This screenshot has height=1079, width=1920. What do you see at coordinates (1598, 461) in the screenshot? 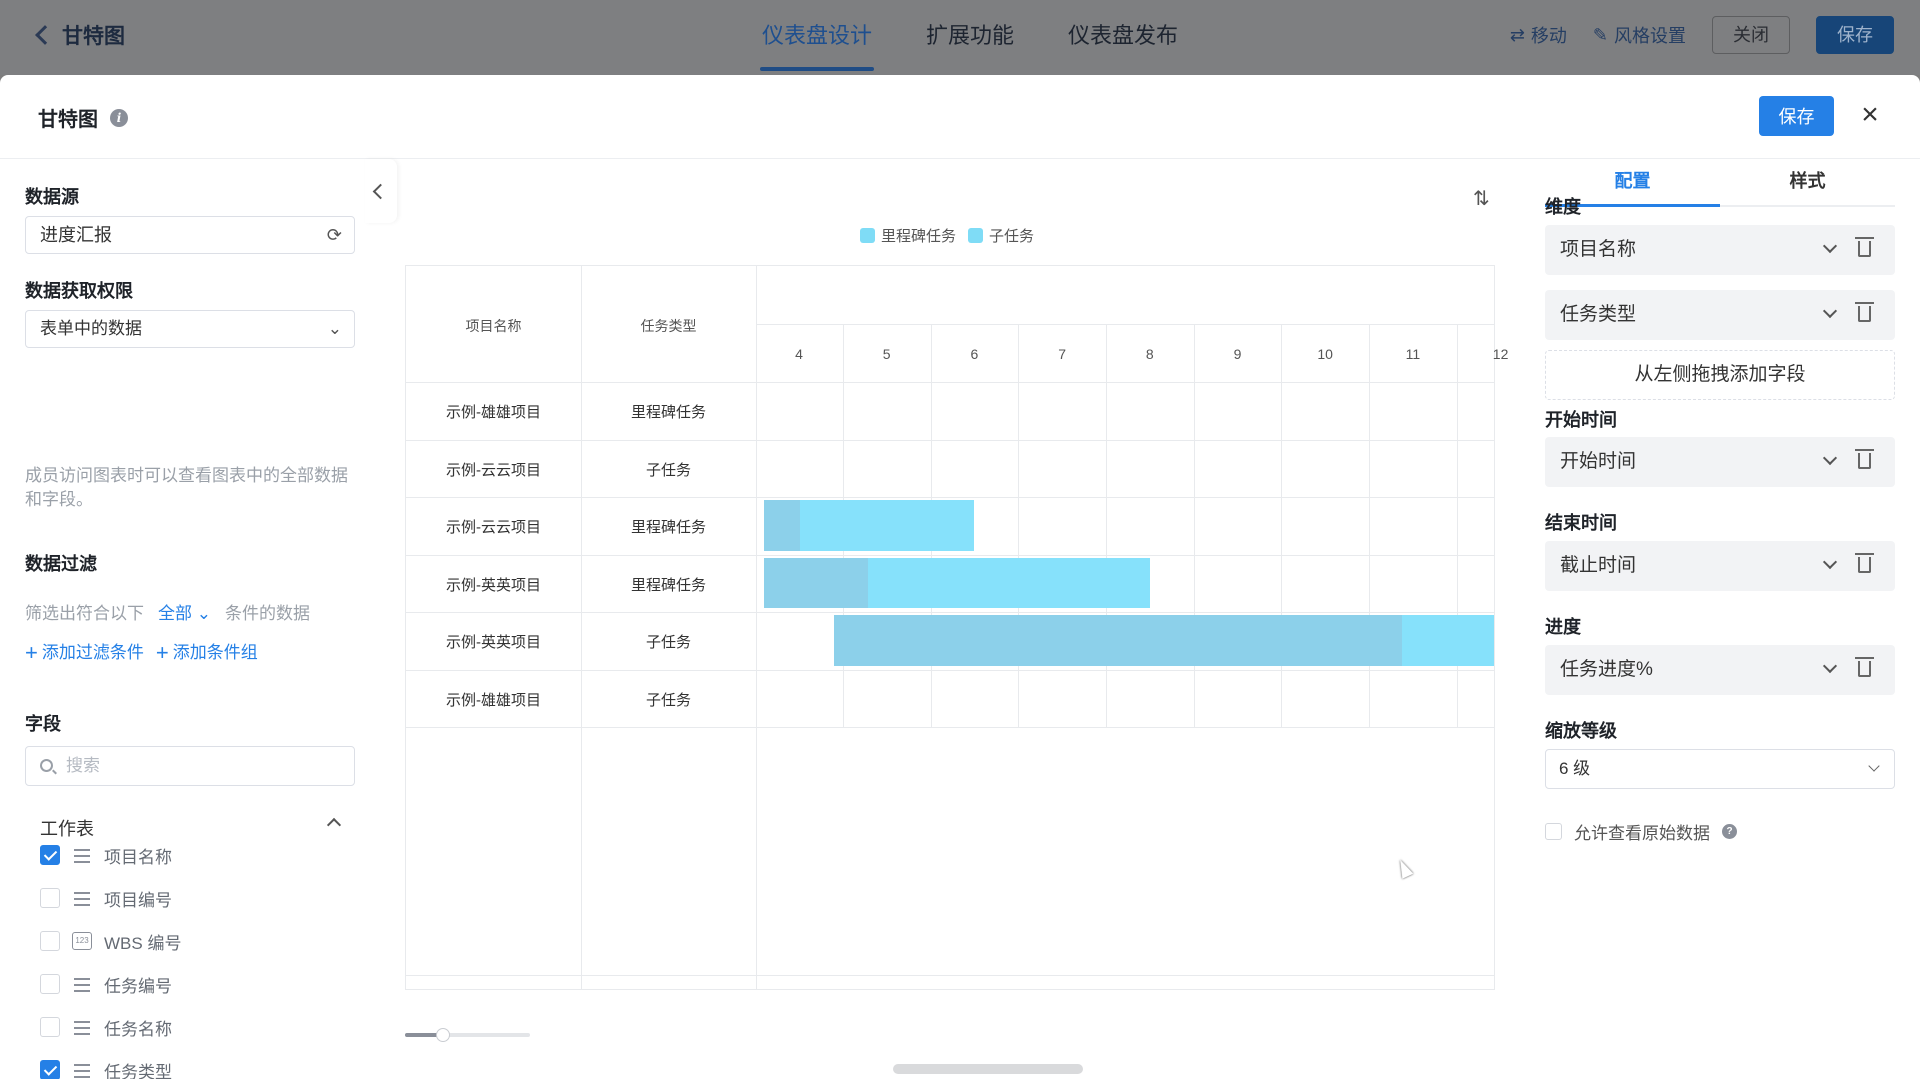
I see `start-time-label: 开始时间` at bounding box center [1598, 461].